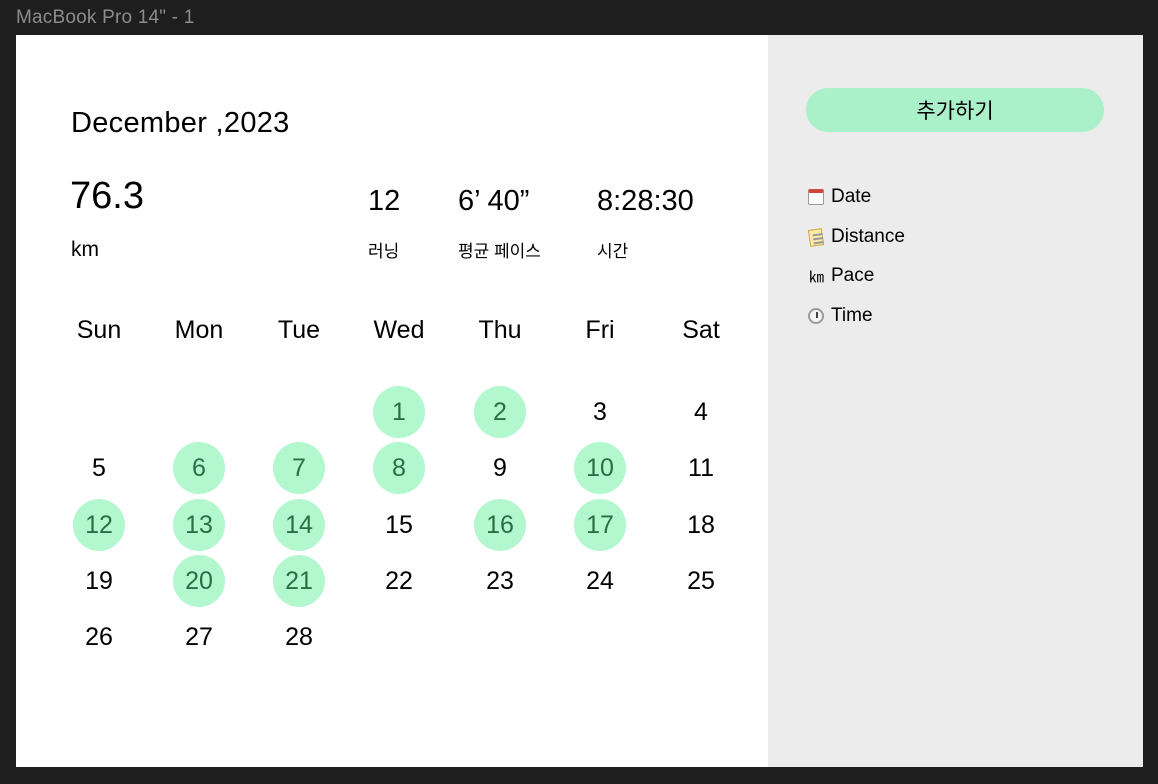 The height and width of the screenshot is (784, 1158). Describe the element at coordinates (816, 197) in the screenshot. I see `calendar-icon` at that location.